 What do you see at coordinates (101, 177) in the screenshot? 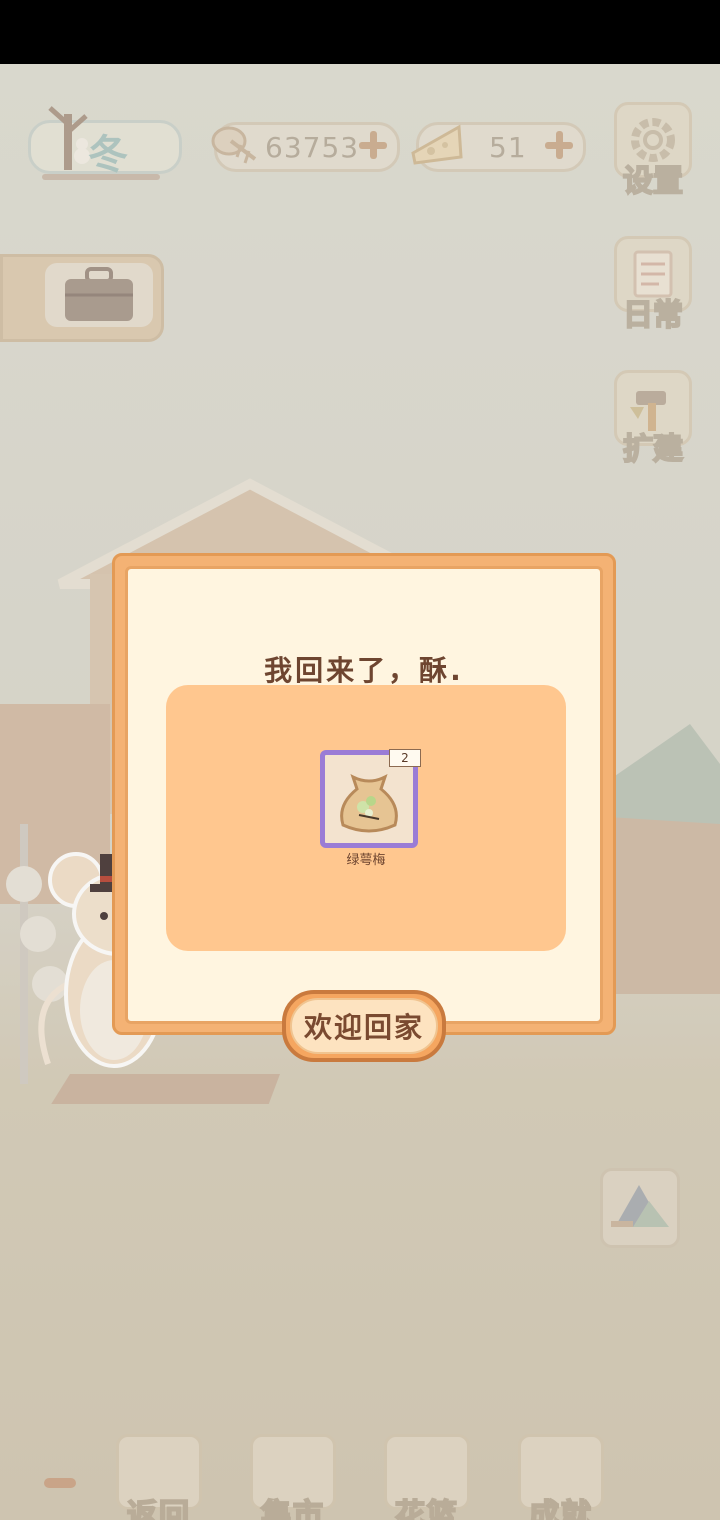
I see `season-progress` at bounding box center [101, 177].